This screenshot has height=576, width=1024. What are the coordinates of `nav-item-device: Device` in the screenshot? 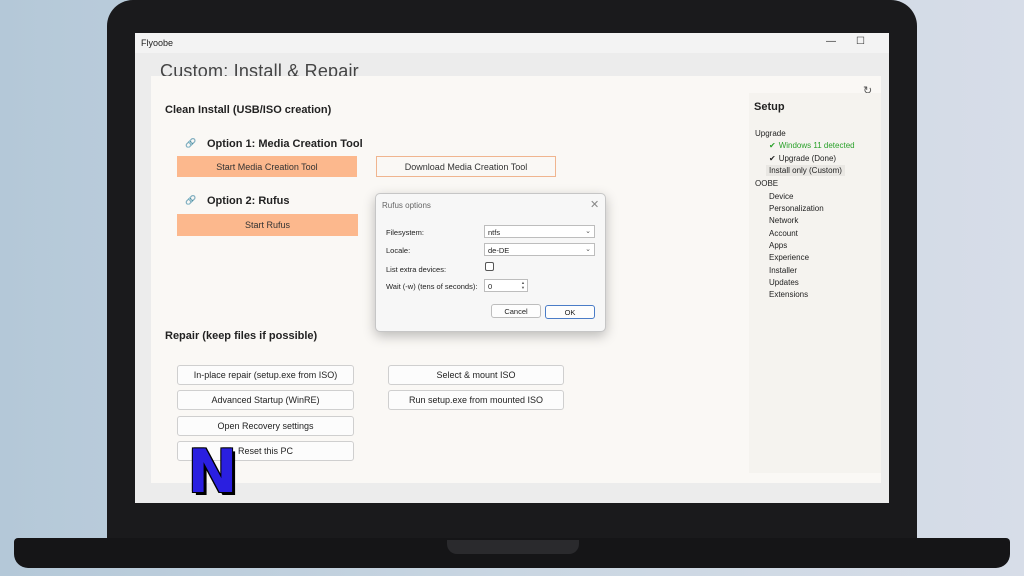 It's located at (781, 196).